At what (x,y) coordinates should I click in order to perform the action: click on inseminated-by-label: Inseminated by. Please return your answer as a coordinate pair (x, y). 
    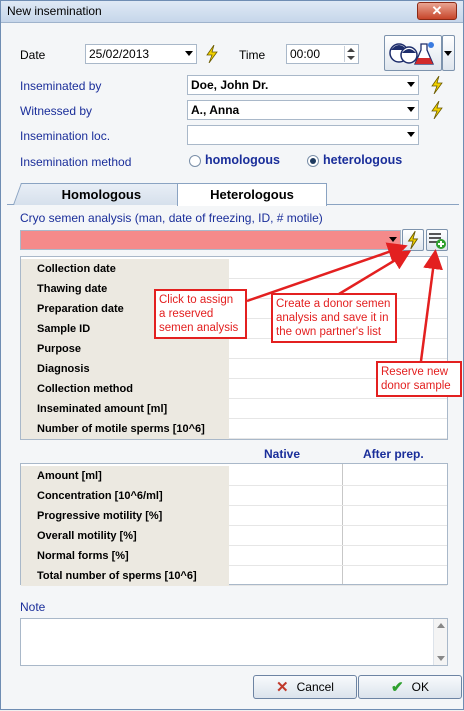
    Looking at the image, I should click on (61, 86).